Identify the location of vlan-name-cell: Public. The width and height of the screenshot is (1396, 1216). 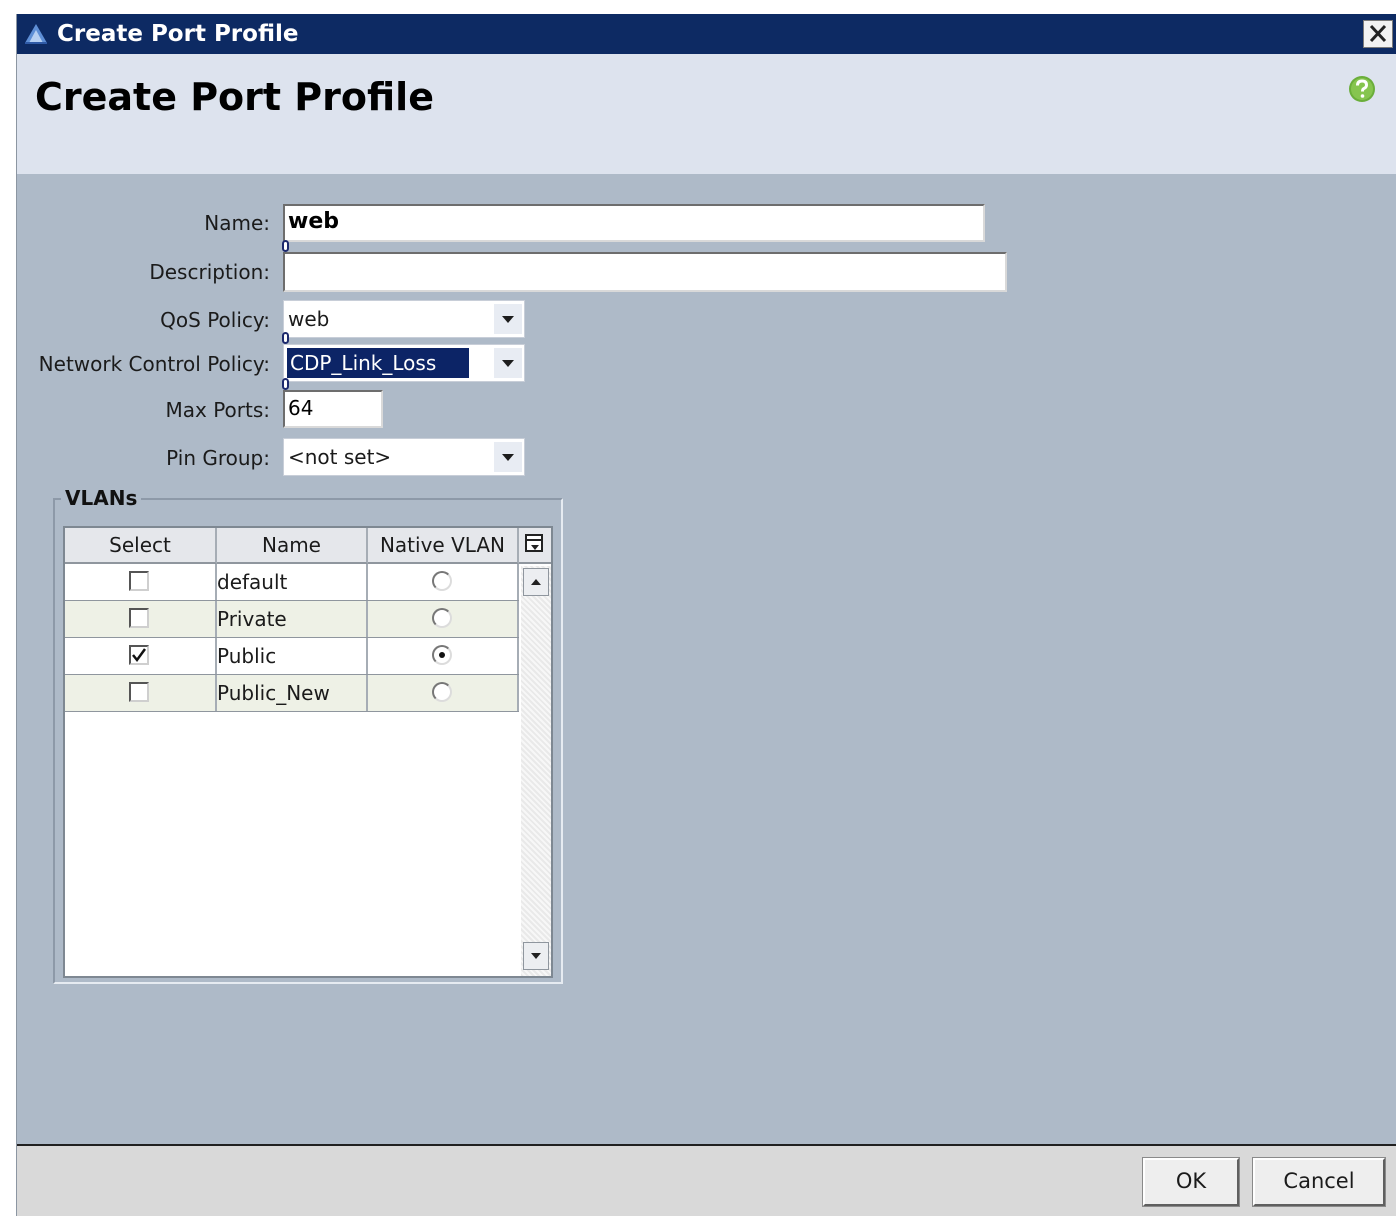
(292, 656).